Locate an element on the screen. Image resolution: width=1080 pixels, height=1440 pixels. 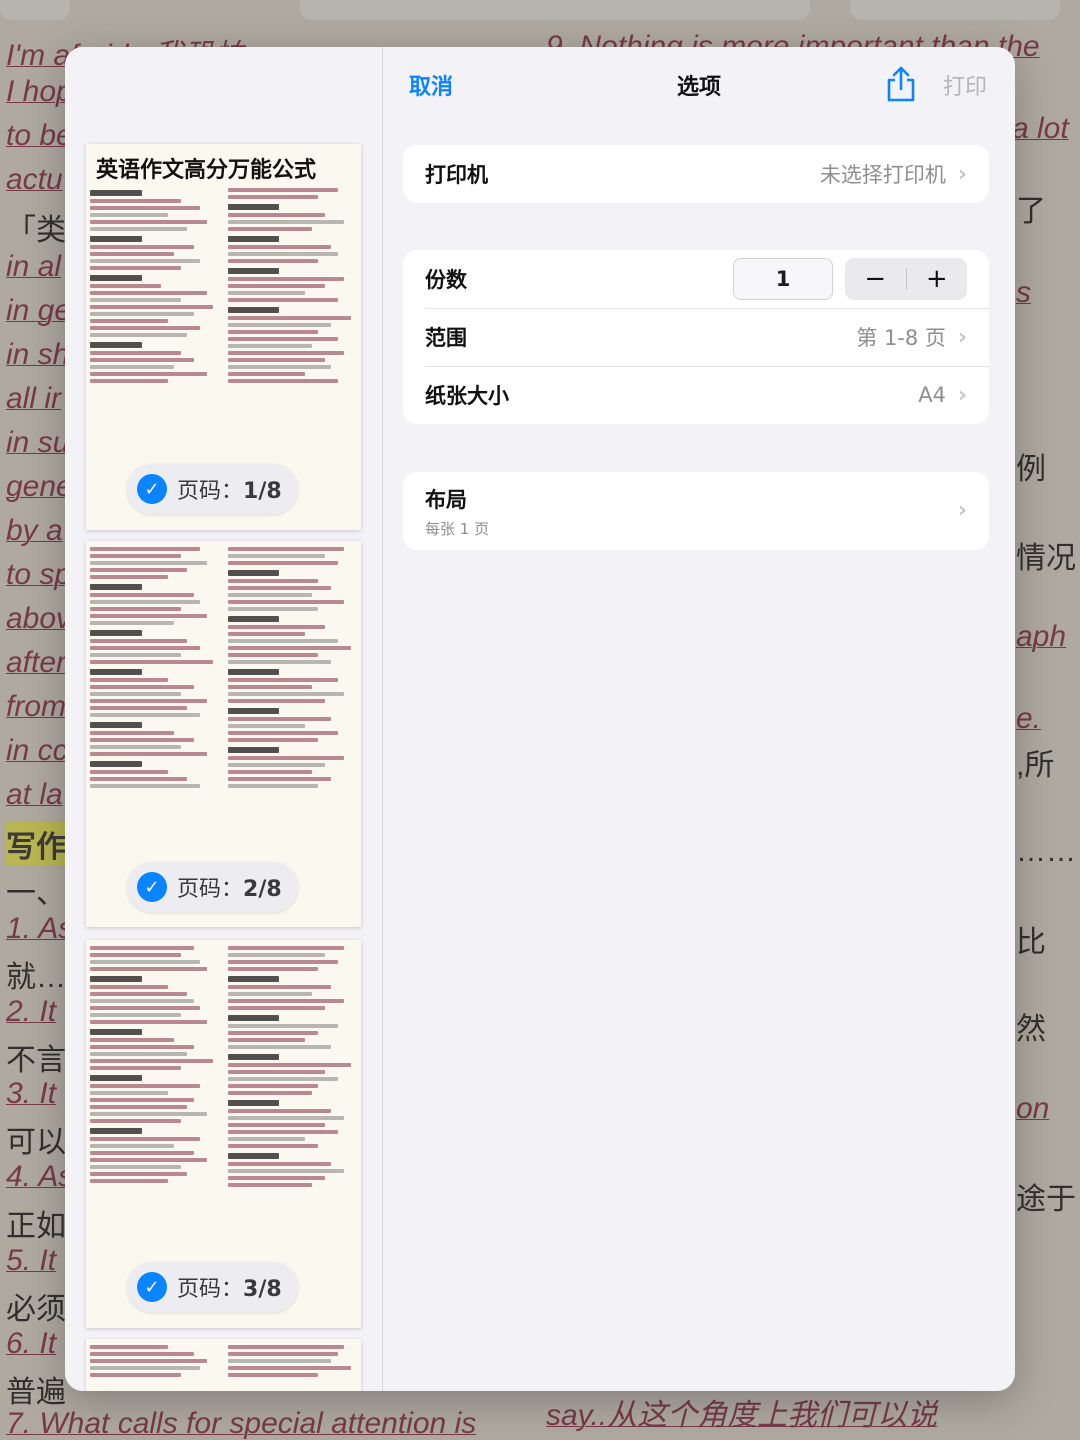
increment-button: + is located at coordinates (937, 279).